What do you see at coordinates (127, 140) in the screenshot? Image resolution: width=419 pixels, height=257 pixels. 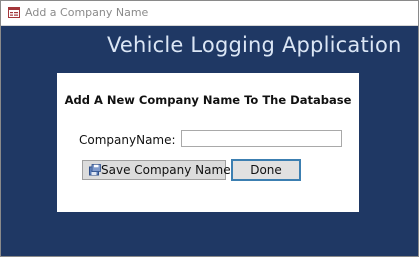 I see `company-name-label: CompanyName:` at bounding box center [127, 140].